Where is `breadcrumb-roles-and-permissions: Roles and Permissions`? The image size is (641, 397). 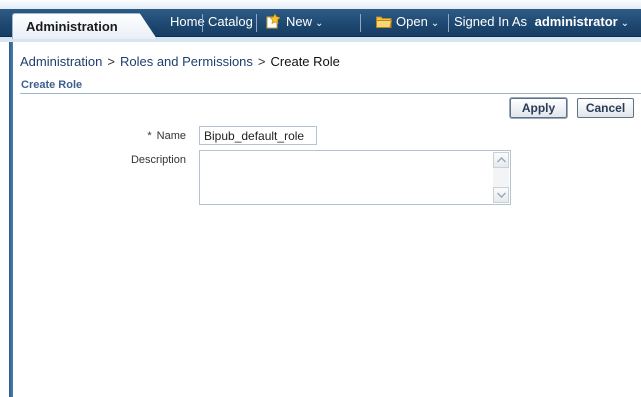 breadcrumb-roles-and-permissions: Roles and Permissions is located at coordinates (186, 61).